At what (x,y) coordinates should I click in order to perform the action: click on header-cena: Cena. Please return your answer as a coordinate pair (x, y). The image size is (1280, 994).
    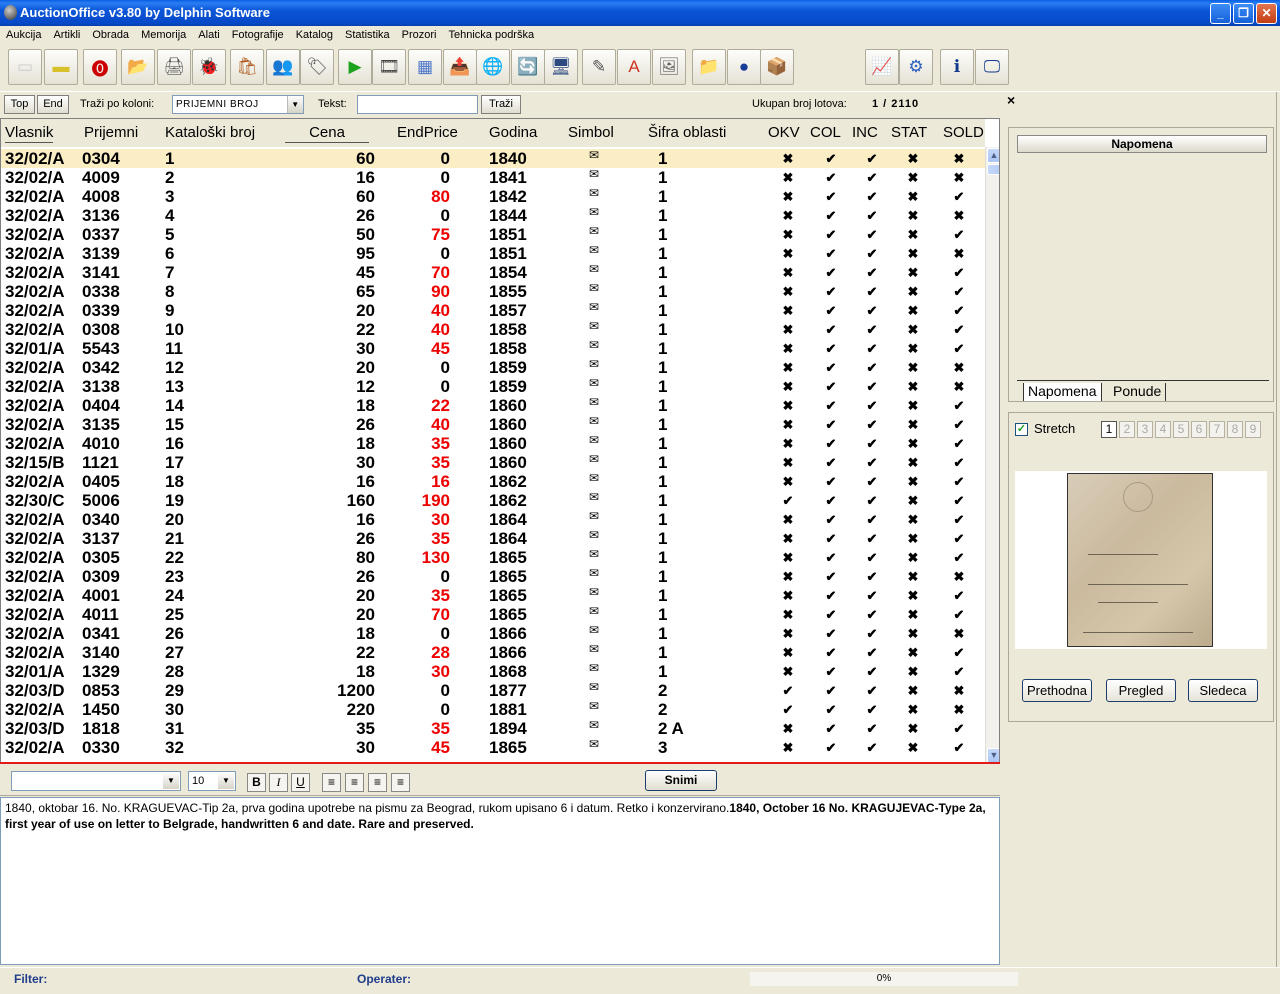
    Looking at the image, I should click on (327, 133).